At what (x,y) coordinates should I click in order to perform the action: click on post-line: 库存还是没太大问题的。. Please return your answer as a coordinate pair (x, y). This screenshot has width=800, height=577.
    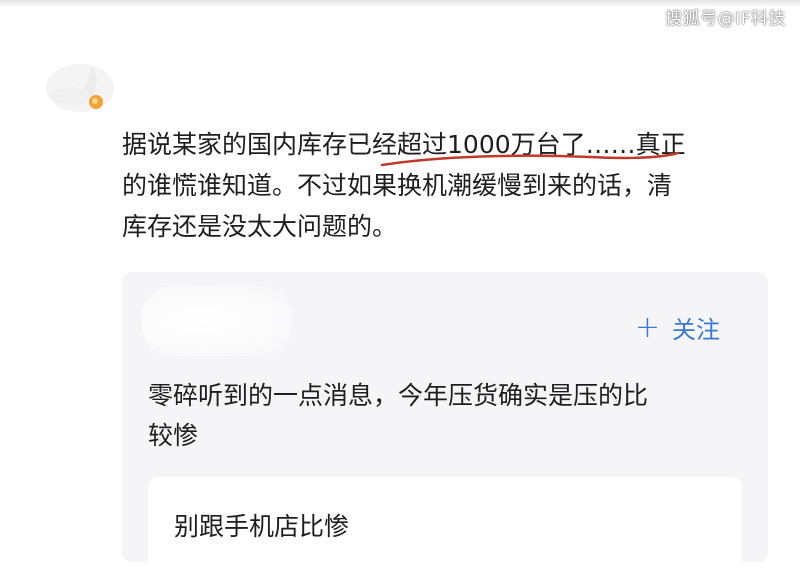
    Looking at the image, I should click on (260, 226).